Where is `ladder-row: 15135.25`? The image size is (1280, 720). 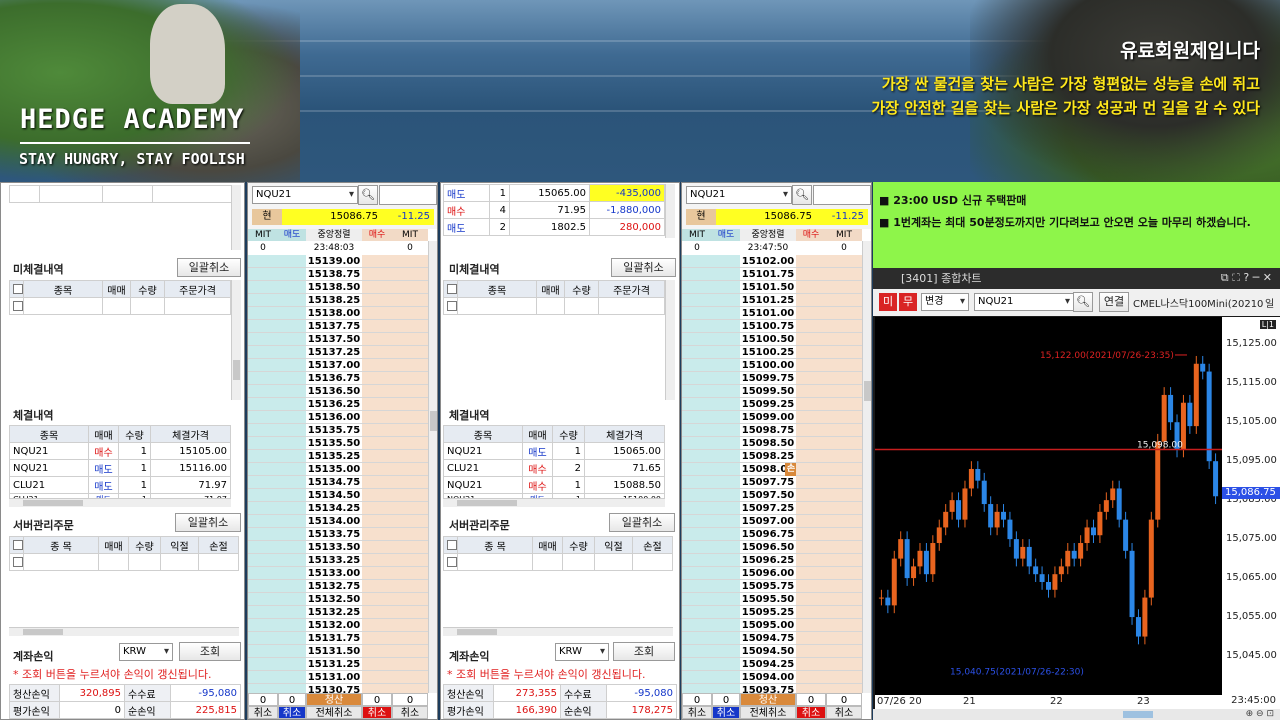 ladder-row: 15135.25 is located at coordinates (342, 456).